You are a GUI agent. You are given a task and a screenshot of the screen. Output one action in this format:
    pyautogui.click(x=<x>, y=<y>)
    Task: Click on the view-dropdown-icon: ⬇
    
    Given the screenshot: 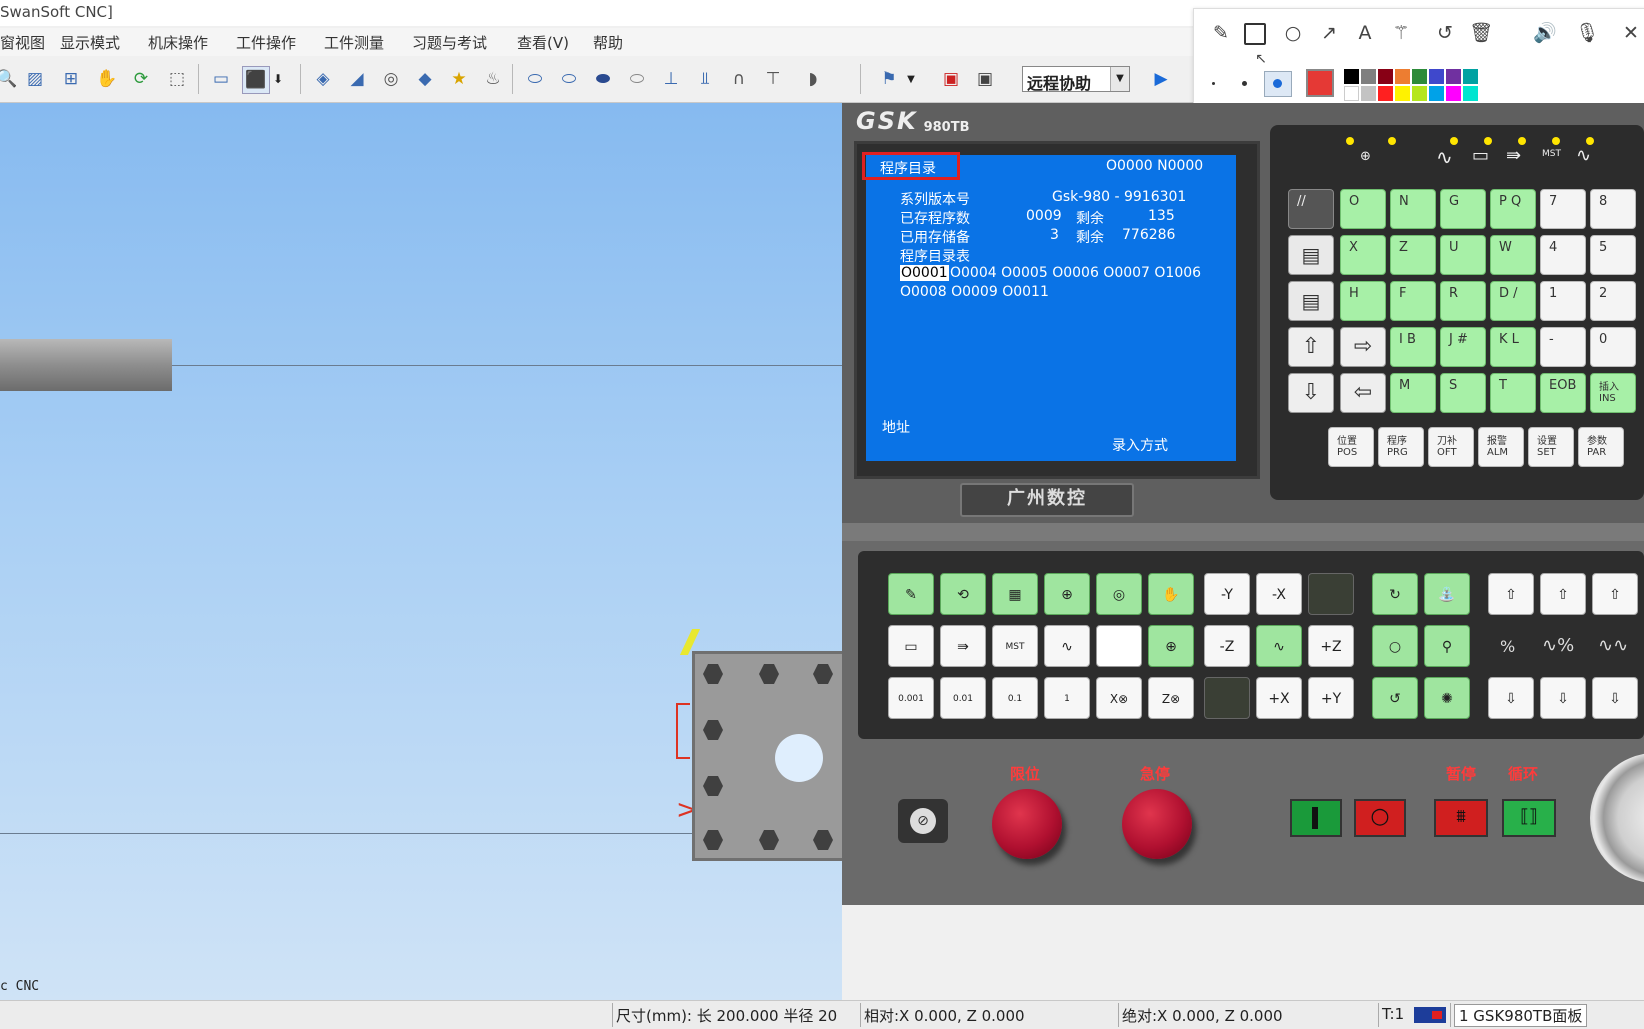 What is the action you would take?
    pyautogui.click(x=278, y=79)
    